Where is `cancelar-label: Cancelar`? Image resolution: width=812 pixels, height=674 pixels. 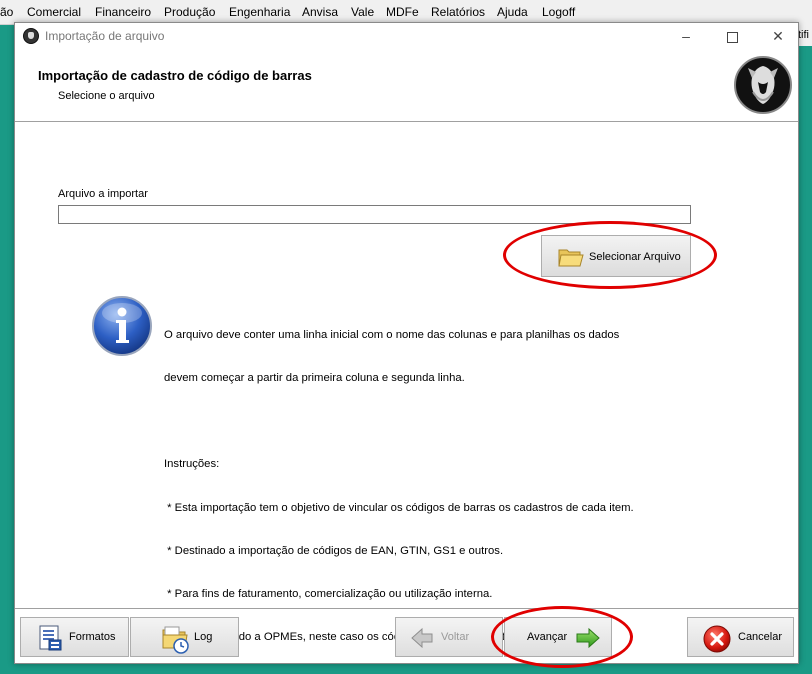 cancelar-label: Cancelar is located at coordinates (760, 637).